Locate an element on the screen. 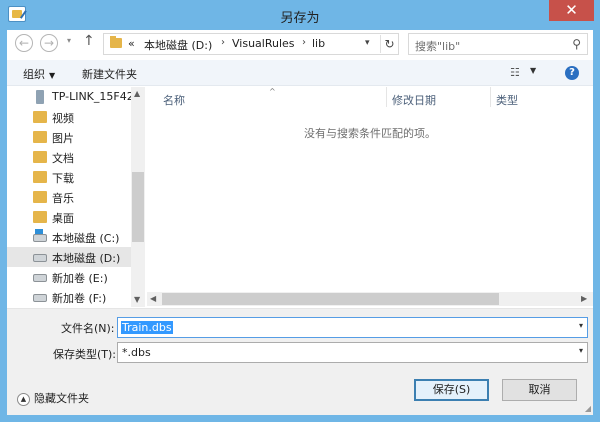  folder-icon is located at coordinates (116, 42).